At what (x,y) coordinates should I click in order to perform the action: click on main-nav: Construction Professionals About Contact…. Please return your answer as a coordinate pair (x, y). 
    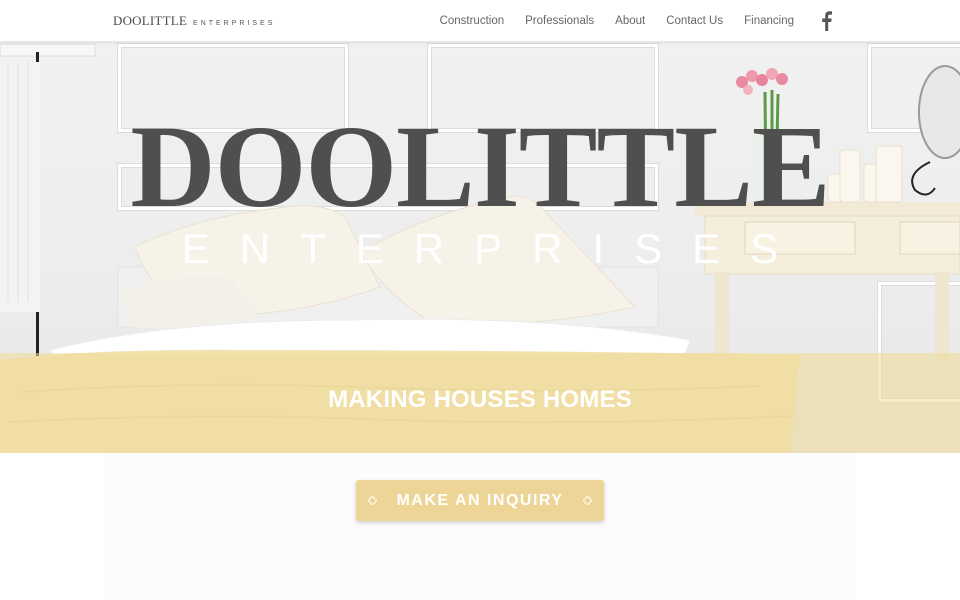
    Looking at the image, I should click on (617, 21).